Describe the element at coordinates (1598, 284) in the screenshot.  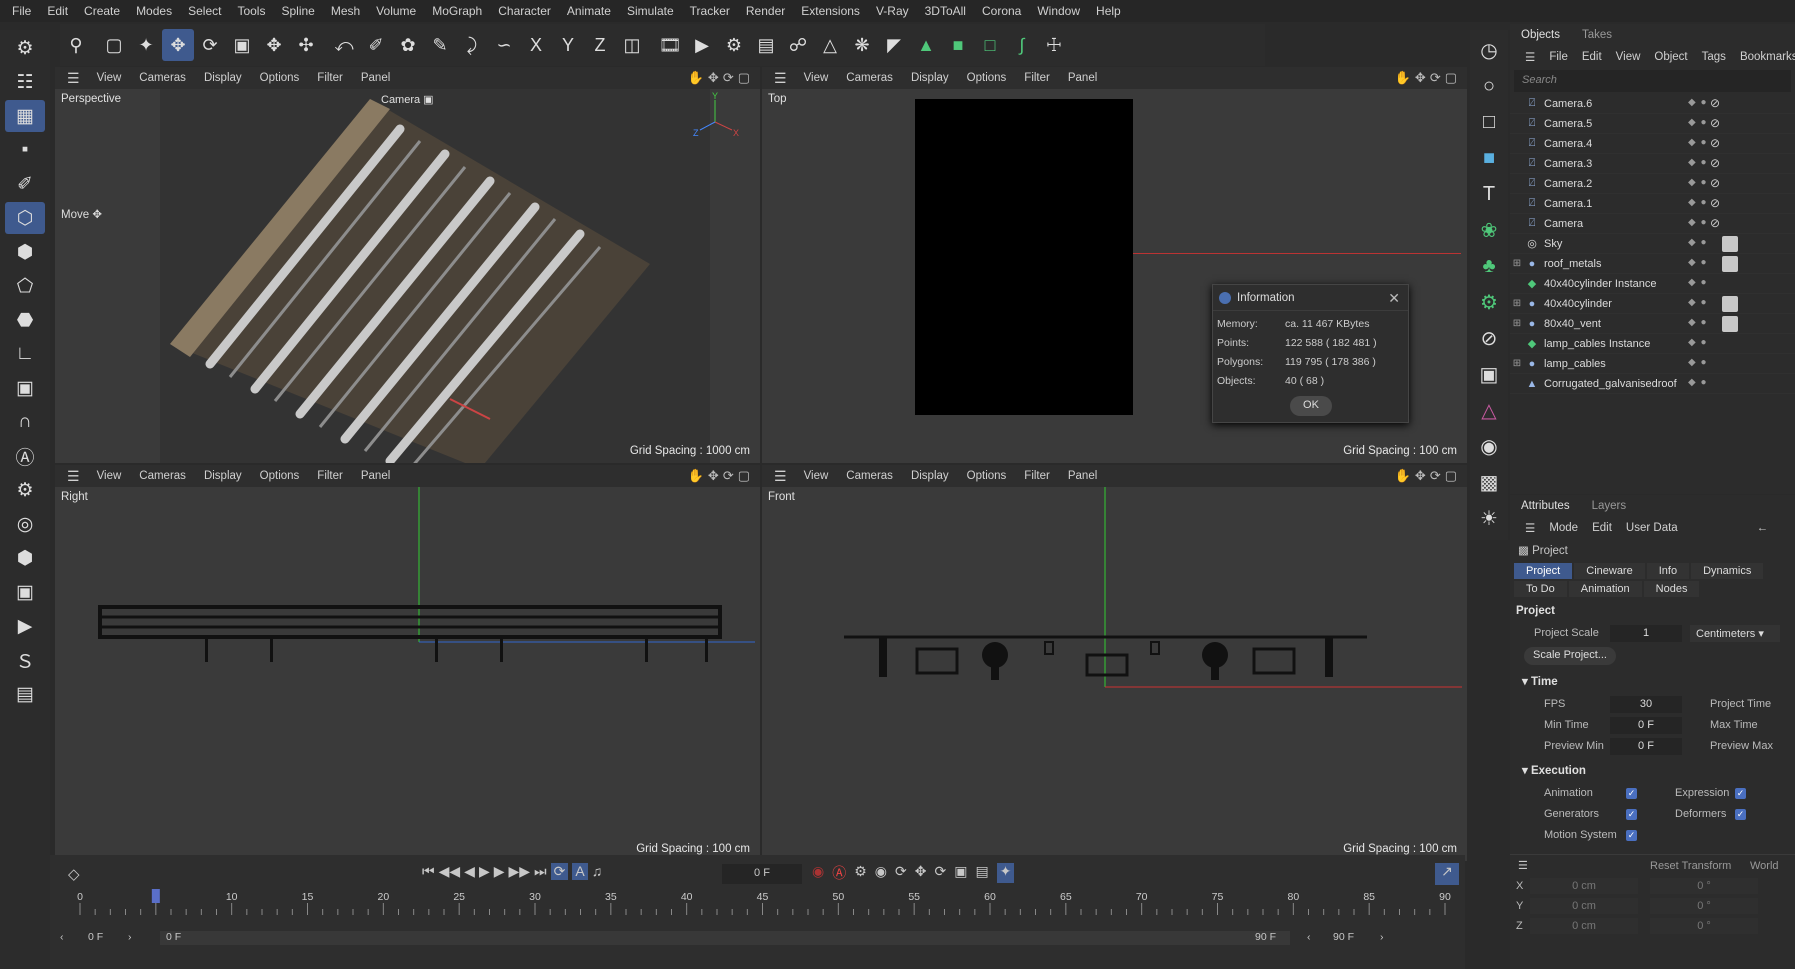
I see `object-name: 40x40cylinder Instance` at that location.